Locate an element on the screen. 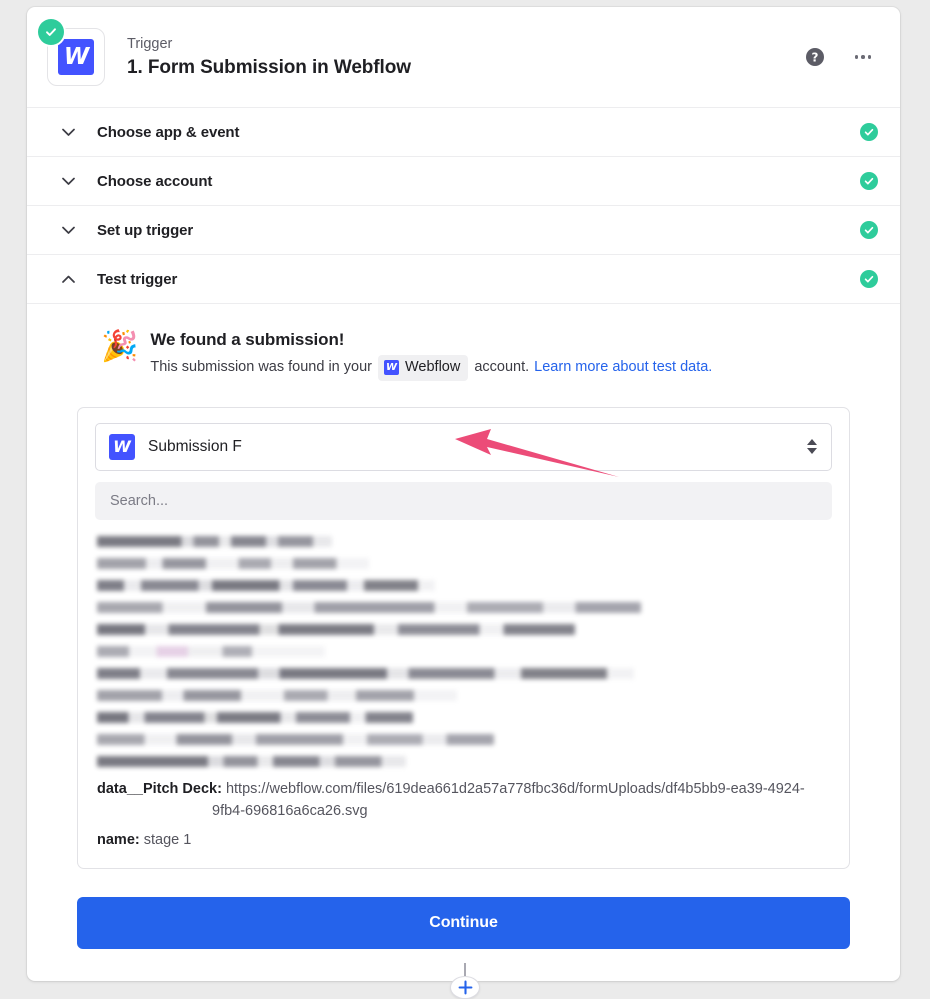 Image resolution: width=930 pixels, height=999 pixels. webflow-chip-logo: W is located at coordinates (391, 368).